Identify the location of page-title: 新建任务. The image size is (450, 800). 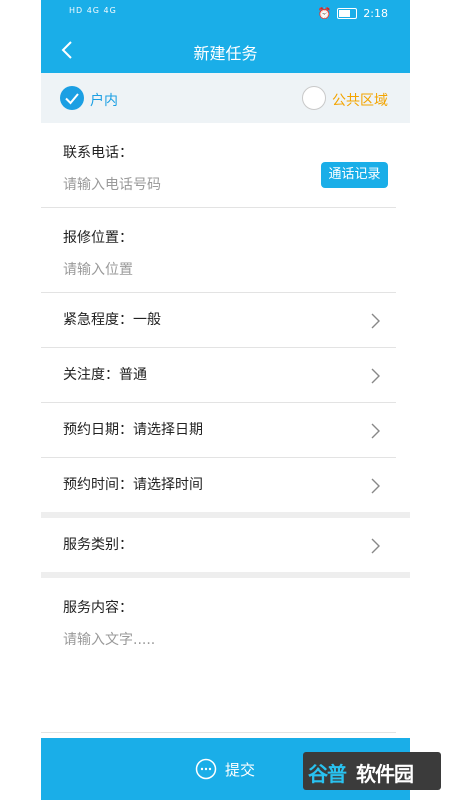
(225, 53).